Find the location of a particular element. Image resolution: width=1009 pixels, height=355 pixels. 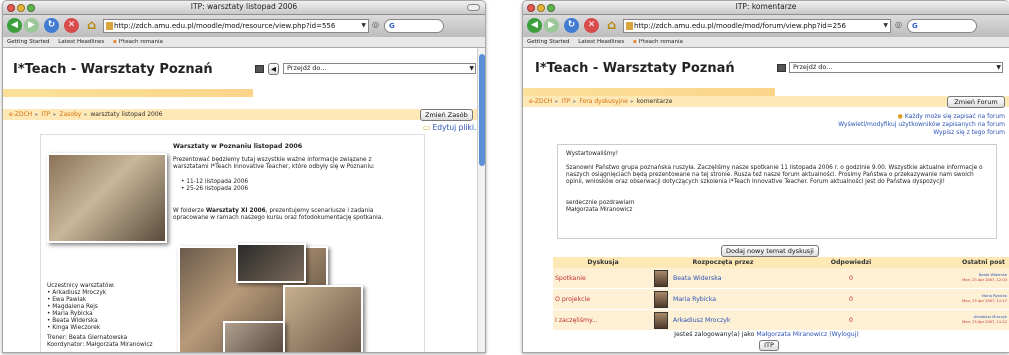

intro-signature: Małgorzata Miranowicz is located at coordinates (599, 210).